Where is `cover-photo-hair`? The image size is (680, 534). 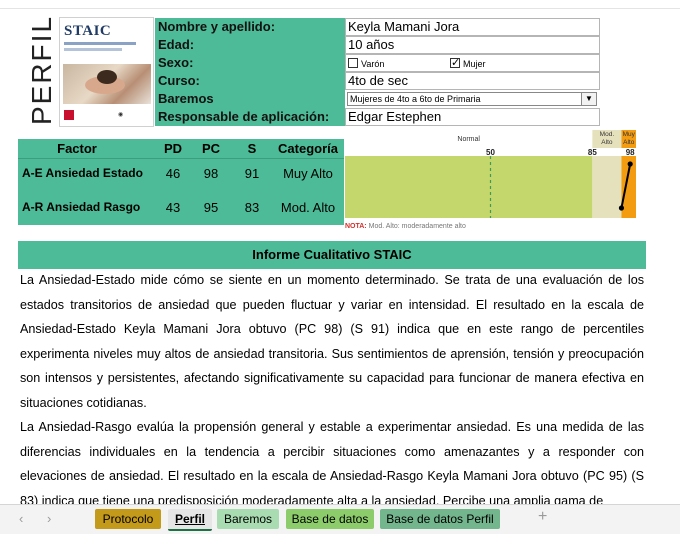 cover-photo-hair is located at coordinates (107, 77).